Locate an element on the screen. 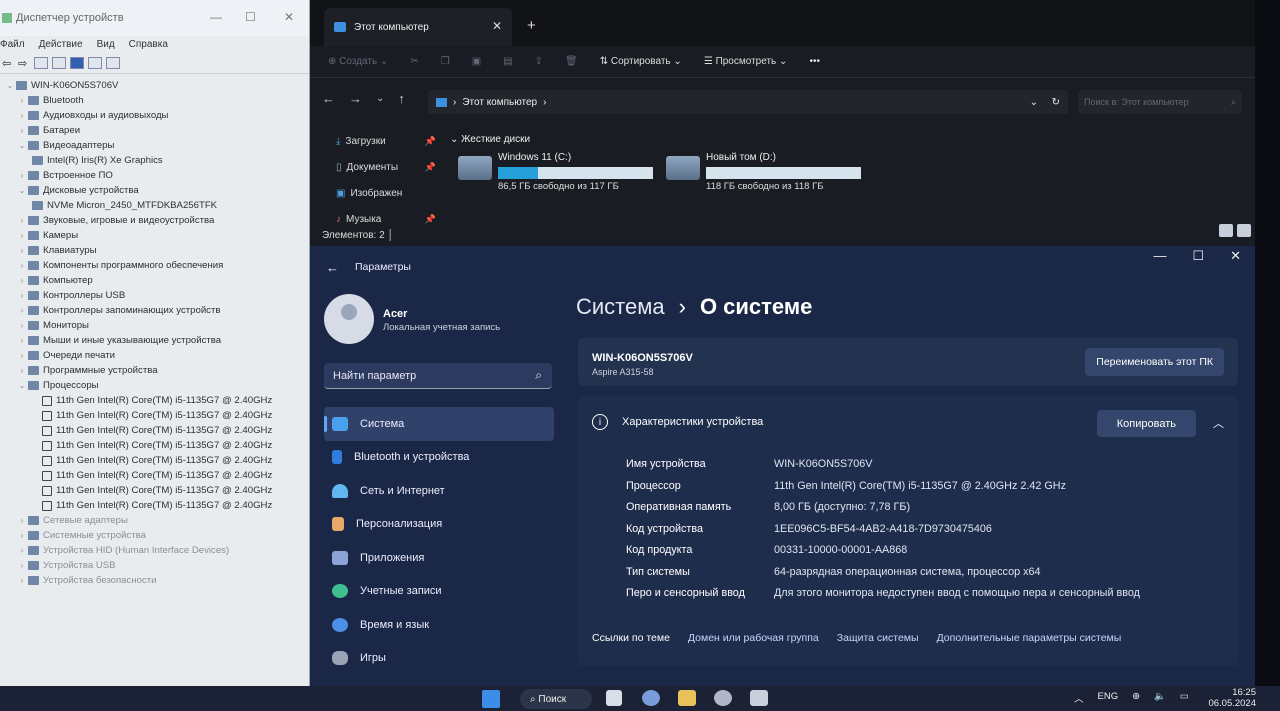  nav-item-gaming: Игры is located at coordinates (439, 659).